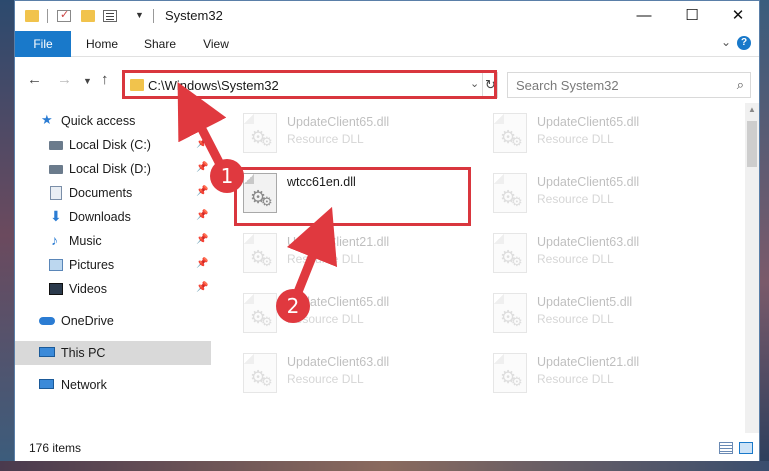  What do you see at coordinates (113, 385) in the screenshot?
I see `sidebar-item-network: Network` at bounding box center [113, 385].